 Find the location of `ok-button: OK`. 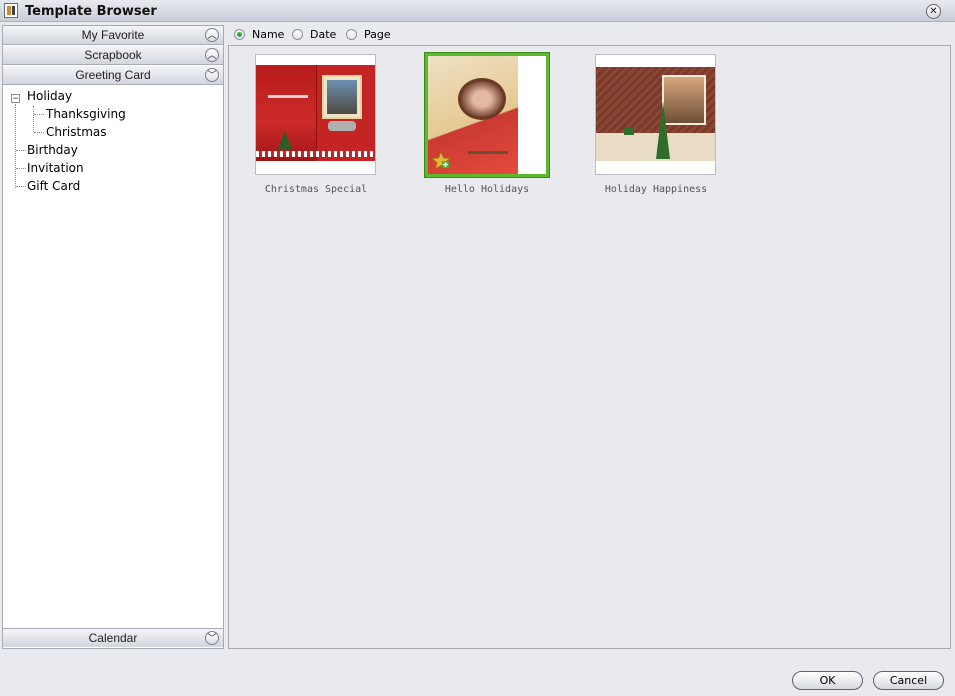

ok-button: OK is located at coordinates (827, 680).